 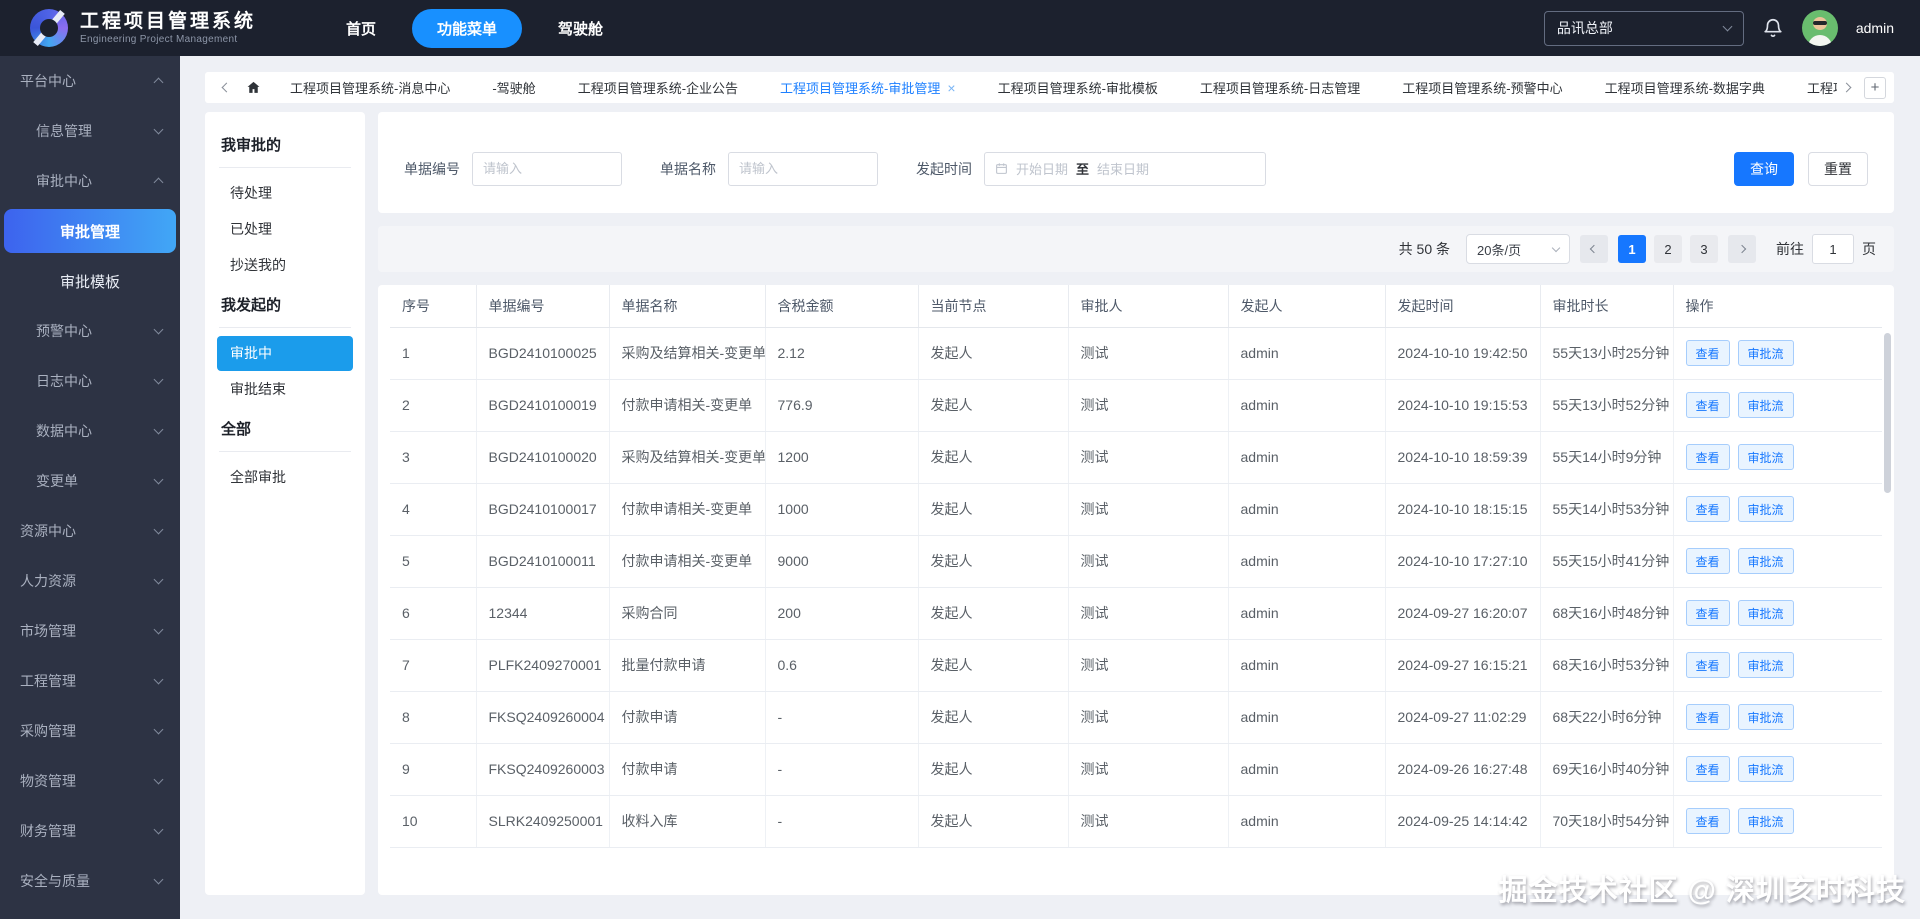 I want to click on sidebar-item-2: 审批中心, so click(x=90, y=181).